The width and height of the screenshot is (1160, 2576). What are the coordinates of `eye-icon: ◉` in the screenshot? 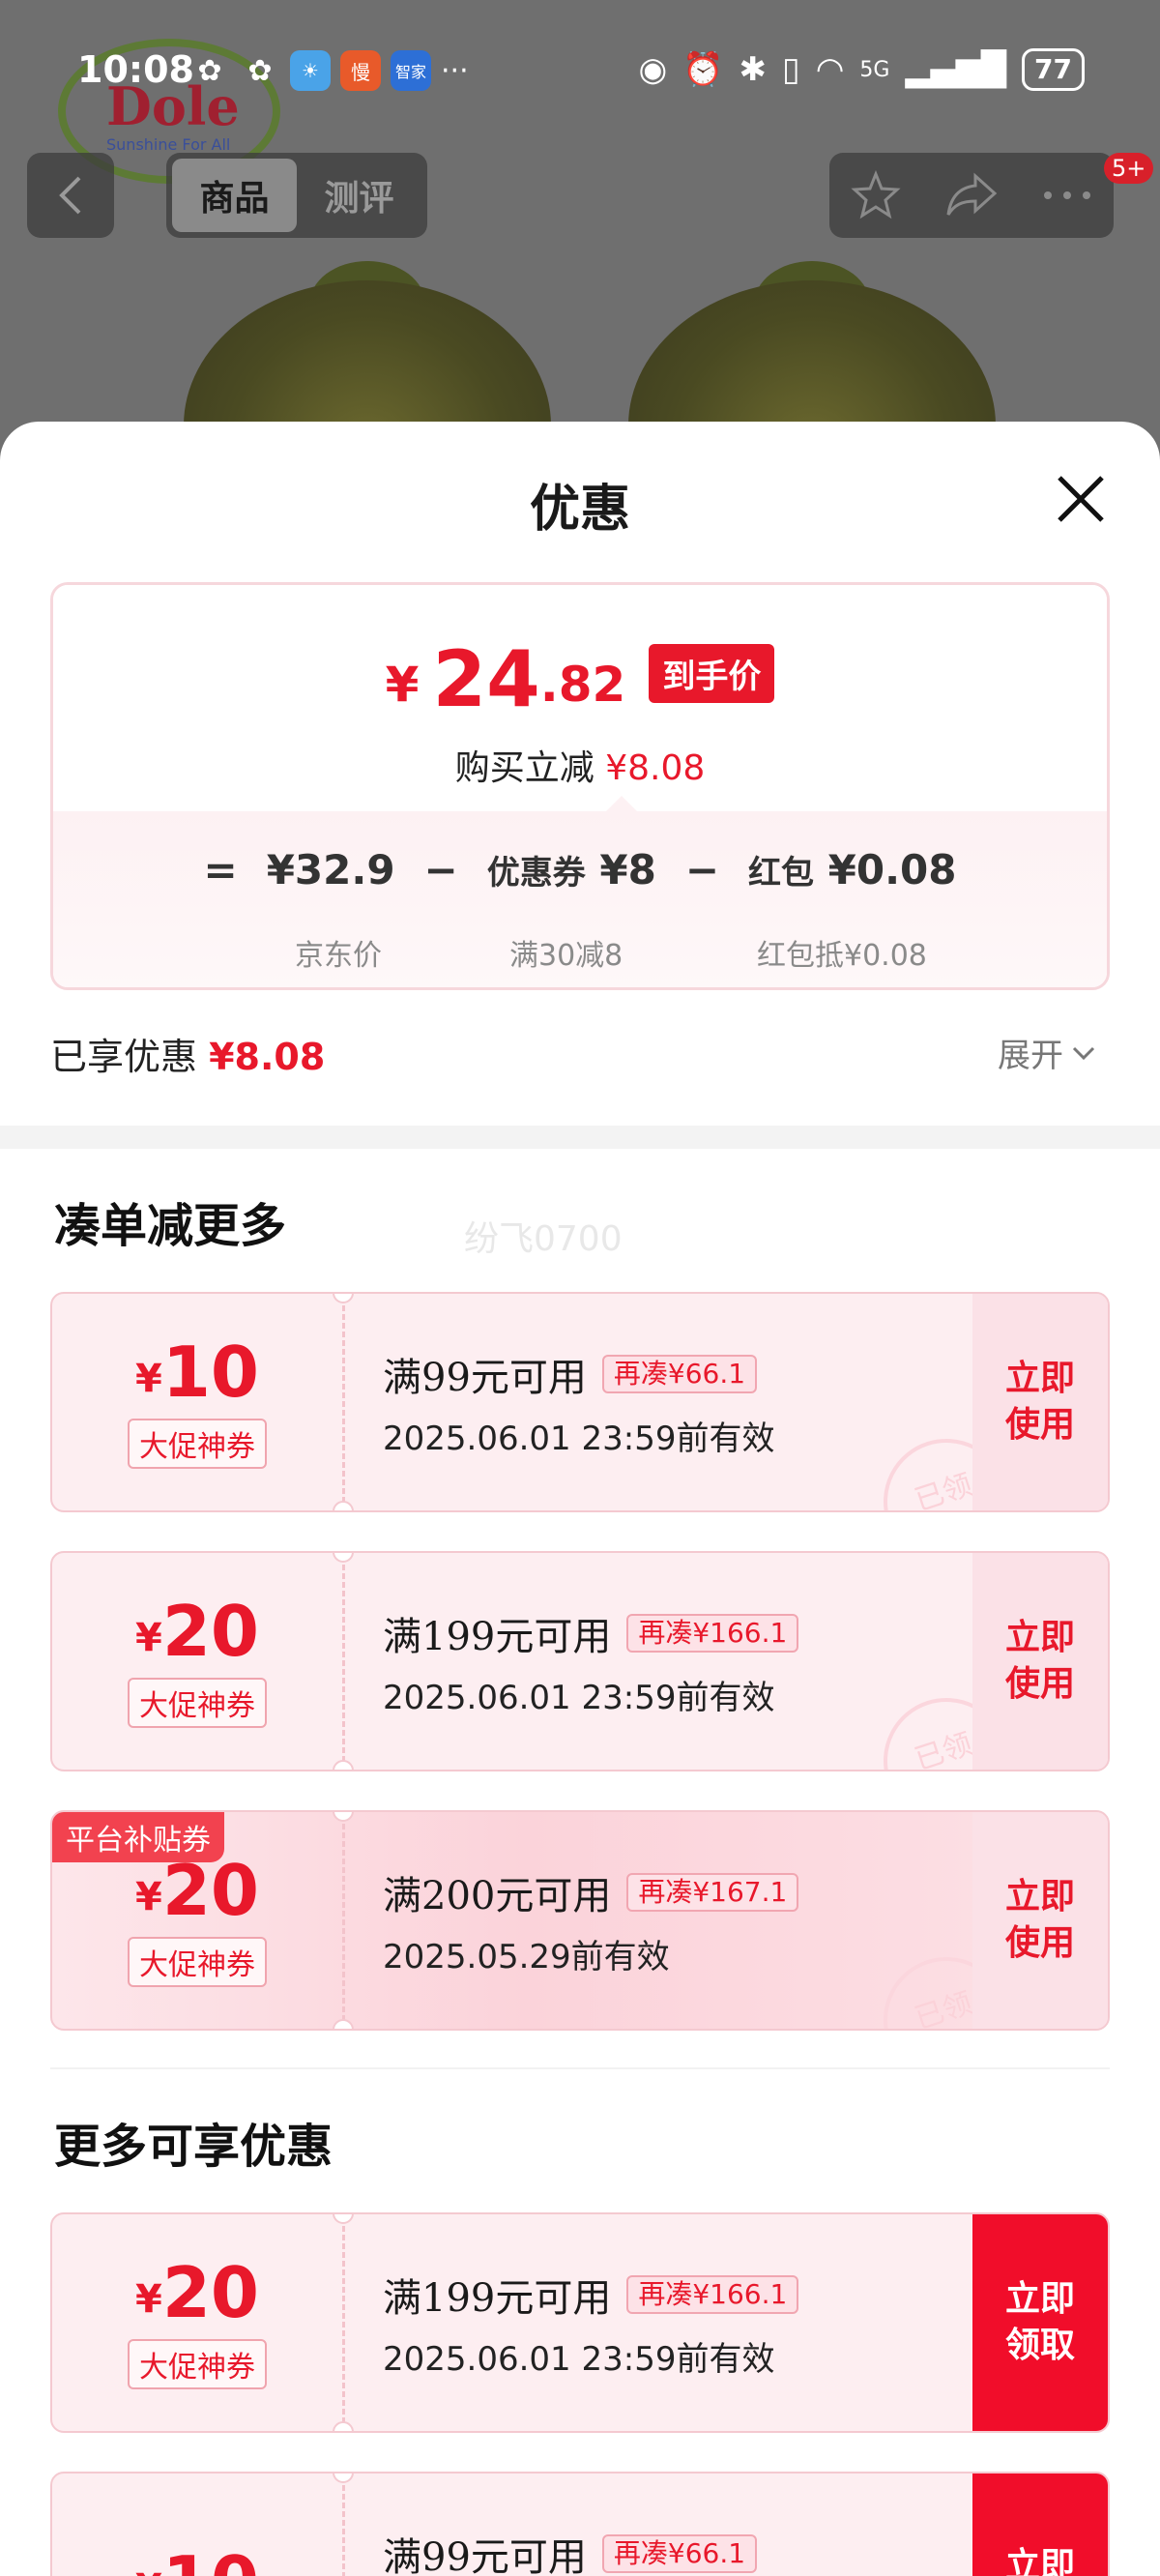 It's located at (653, 69).